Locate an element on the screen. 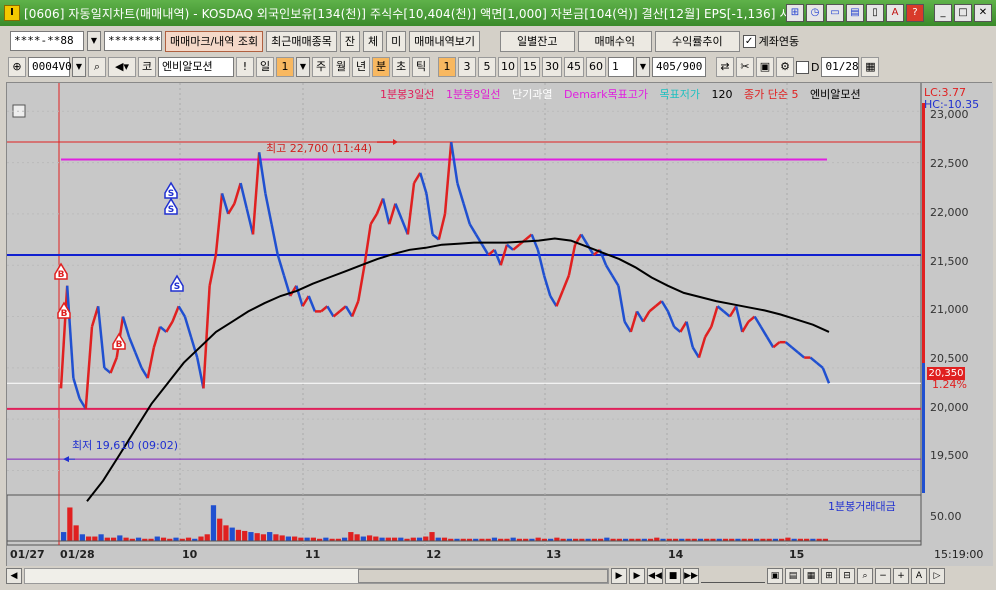  forward-icon: ▶▶ is located at coordinates (691, 576).